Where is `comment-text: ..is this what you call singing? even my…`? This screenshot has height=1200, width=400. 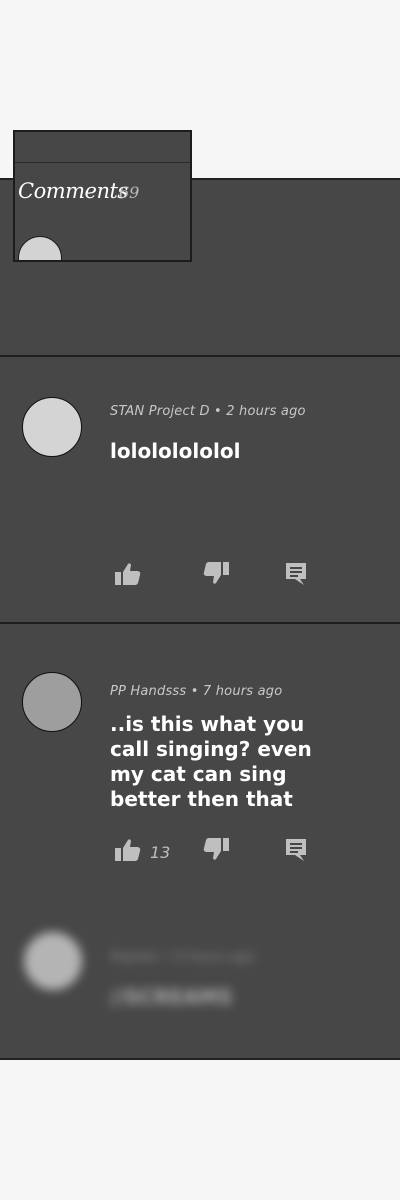
comment-text: ..is this what you call singing? even my… is located at coordinates (211, 761).